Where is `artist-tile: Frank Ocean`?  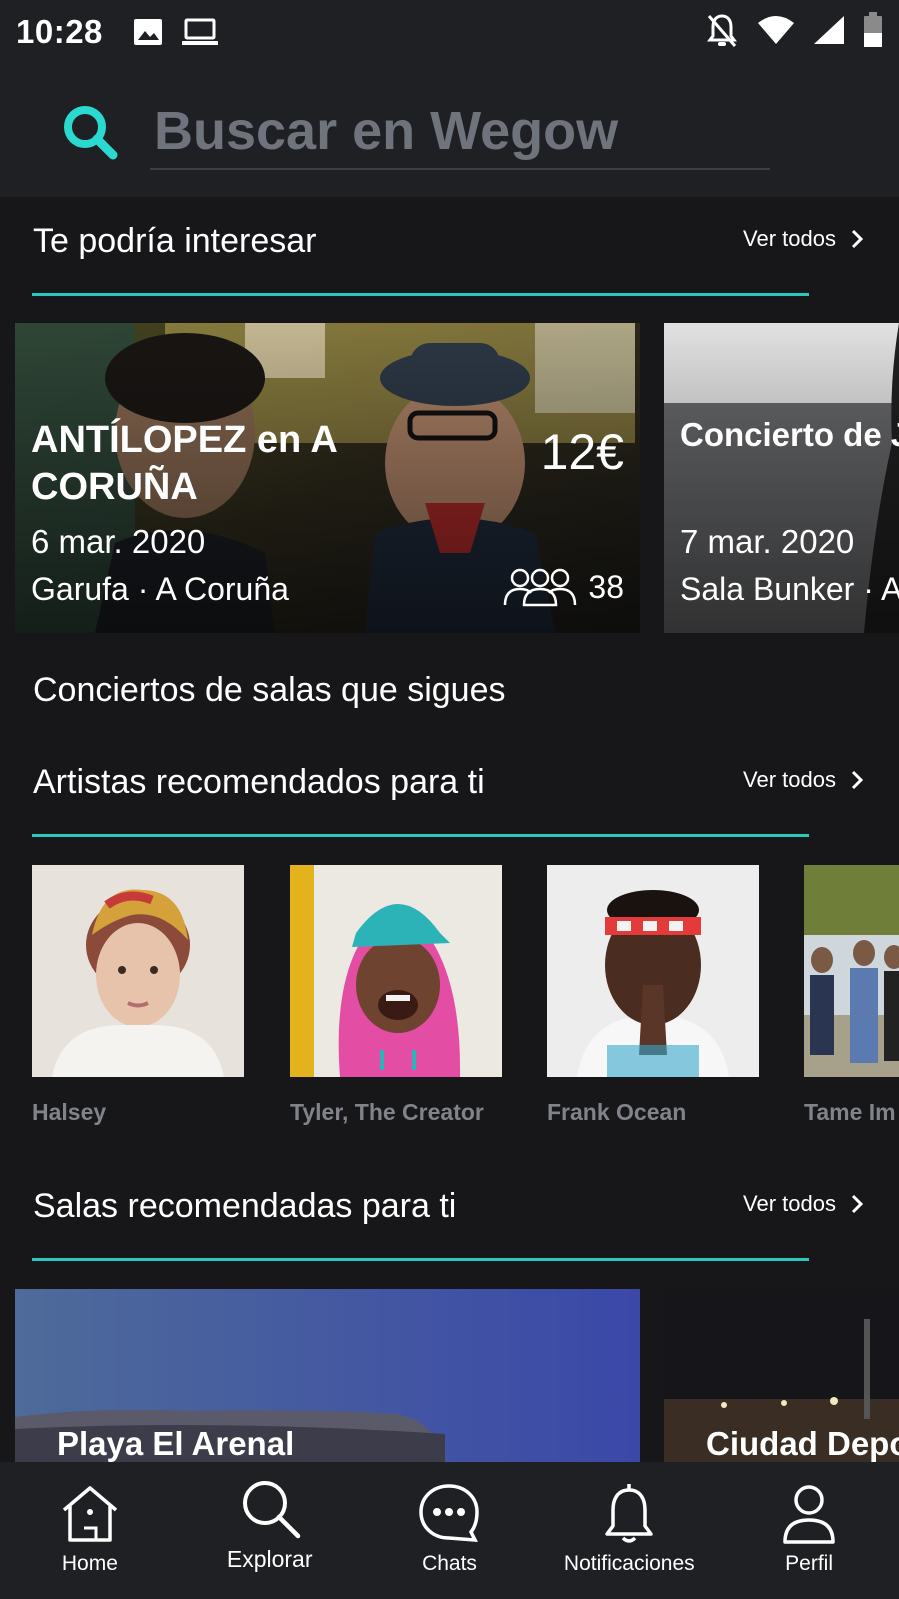
artist-tile: Frank Ocean is located at coordinates (653, 995).